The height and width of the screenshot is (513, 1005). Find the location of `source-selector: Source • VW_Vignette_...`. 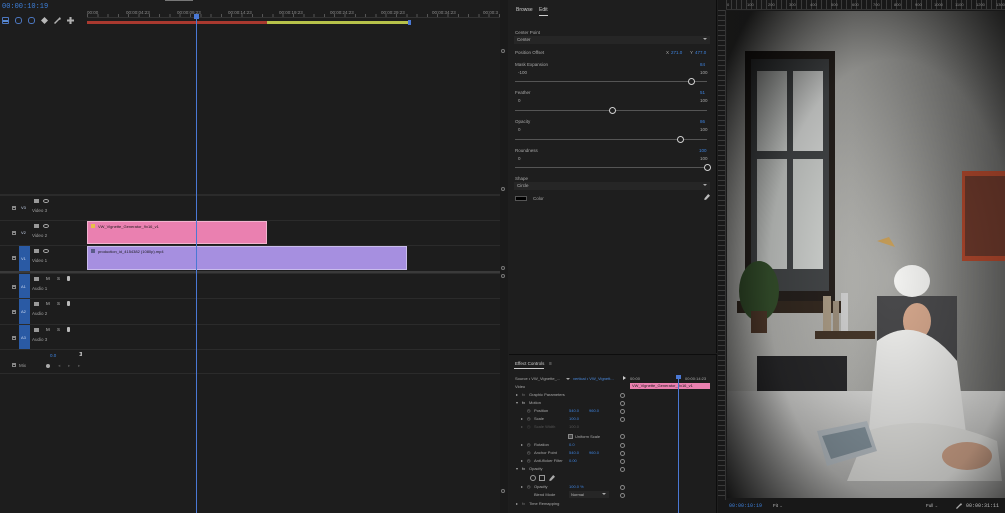

source-selector: Source • VW_Vignette_... is located at coordinates (537, 378).